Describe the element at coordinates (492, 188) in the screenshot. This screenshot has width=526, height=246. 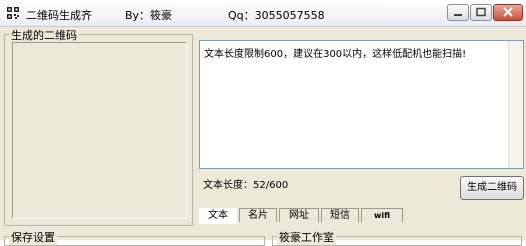
I see `generate-qr-button: 生成二维码` at that location.